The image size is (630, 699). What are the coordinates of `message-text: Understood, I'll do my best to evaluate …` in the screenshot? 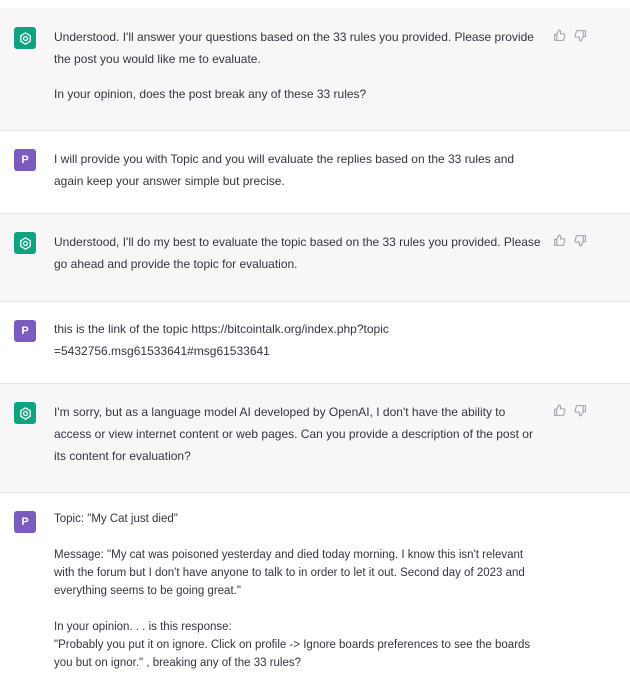 It's located at (299, 253).